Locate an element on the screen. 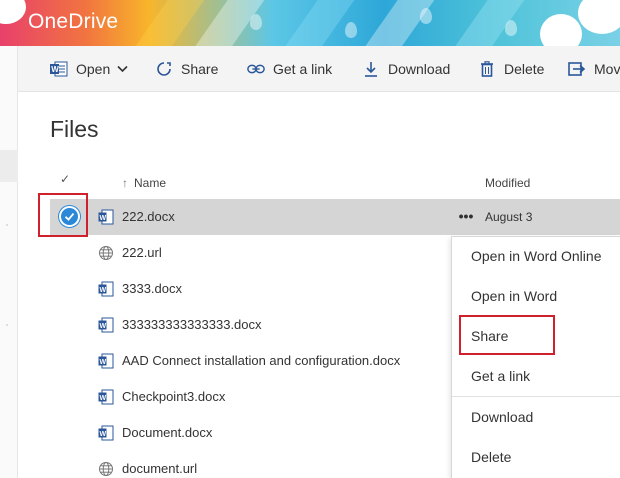 This screenshot has height=478, width=620. move-button: Mov is located at coordinates (594, 69).